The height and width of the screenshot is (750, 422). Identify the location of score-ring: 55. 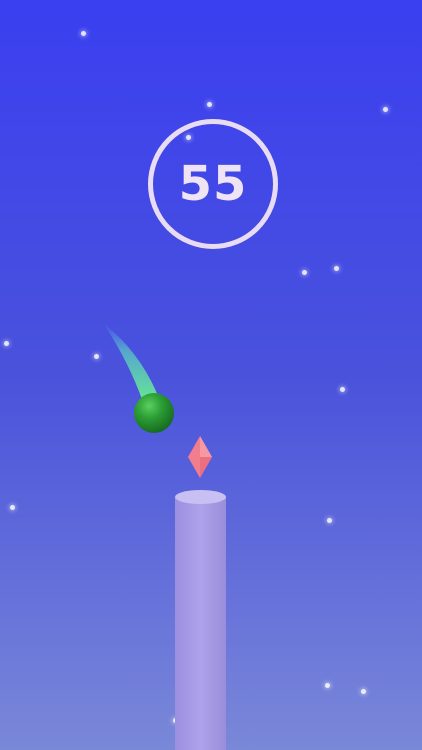
(213, 184).